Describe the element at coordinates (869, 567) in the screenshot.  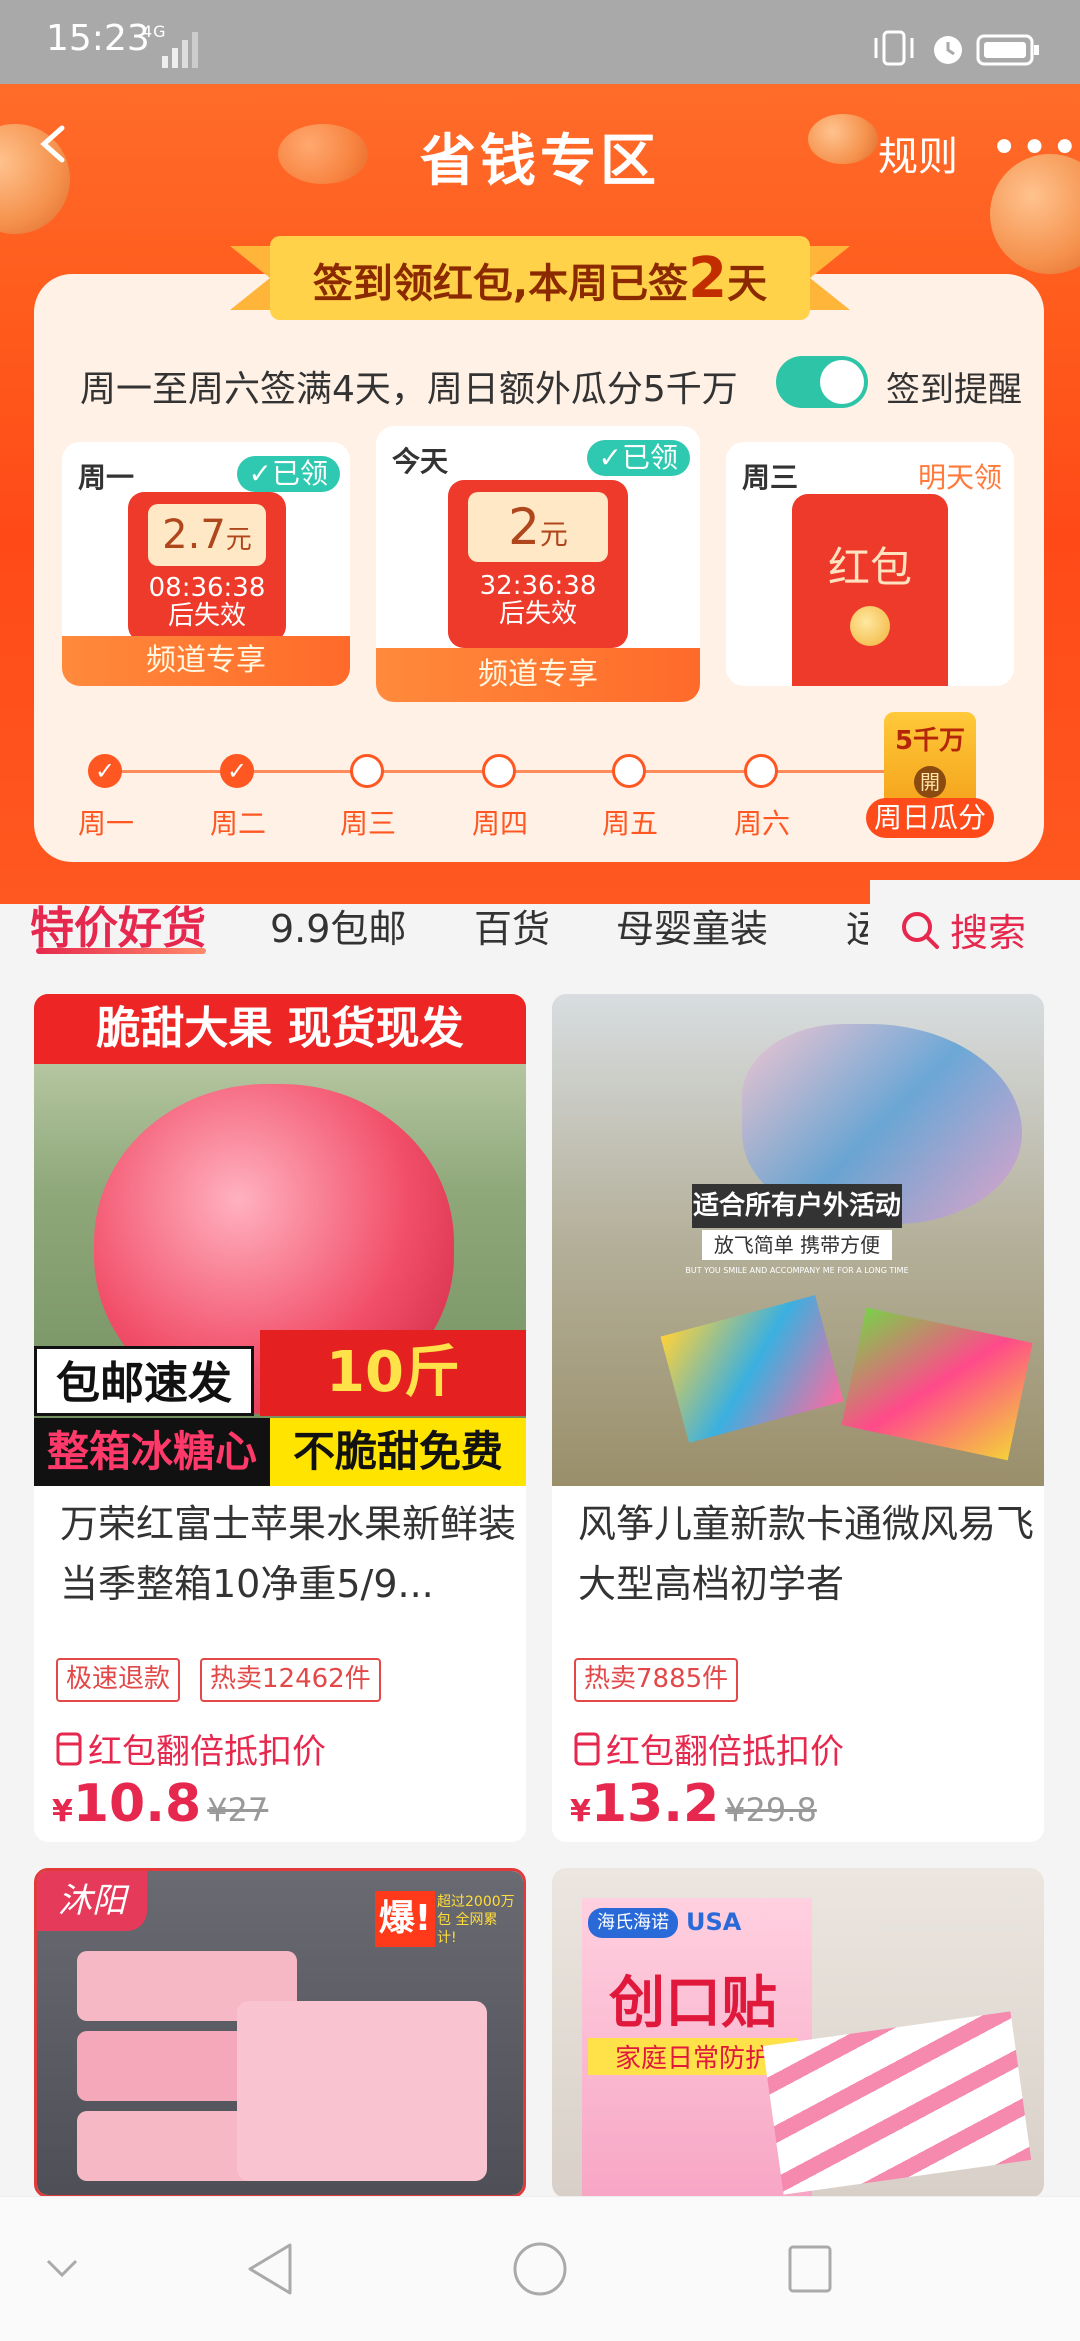
I see `envelope-label: 红包` at that location.